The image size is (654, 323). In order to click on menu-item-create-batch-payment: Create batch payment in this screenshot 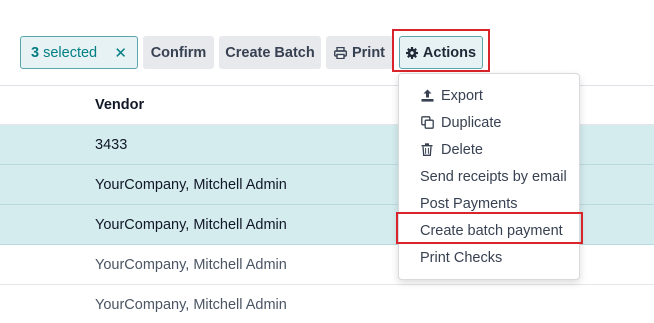, I will do `click(489, 230)`.